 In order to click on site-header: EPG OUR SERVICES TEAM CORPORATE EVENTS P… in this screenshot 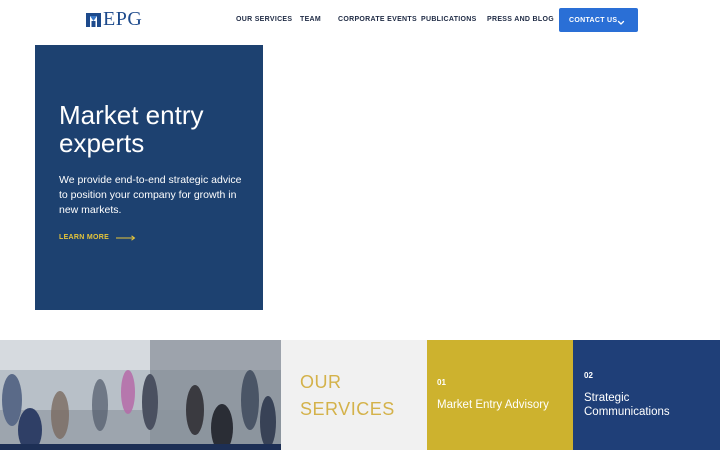, I will do `click(360, 20)`.